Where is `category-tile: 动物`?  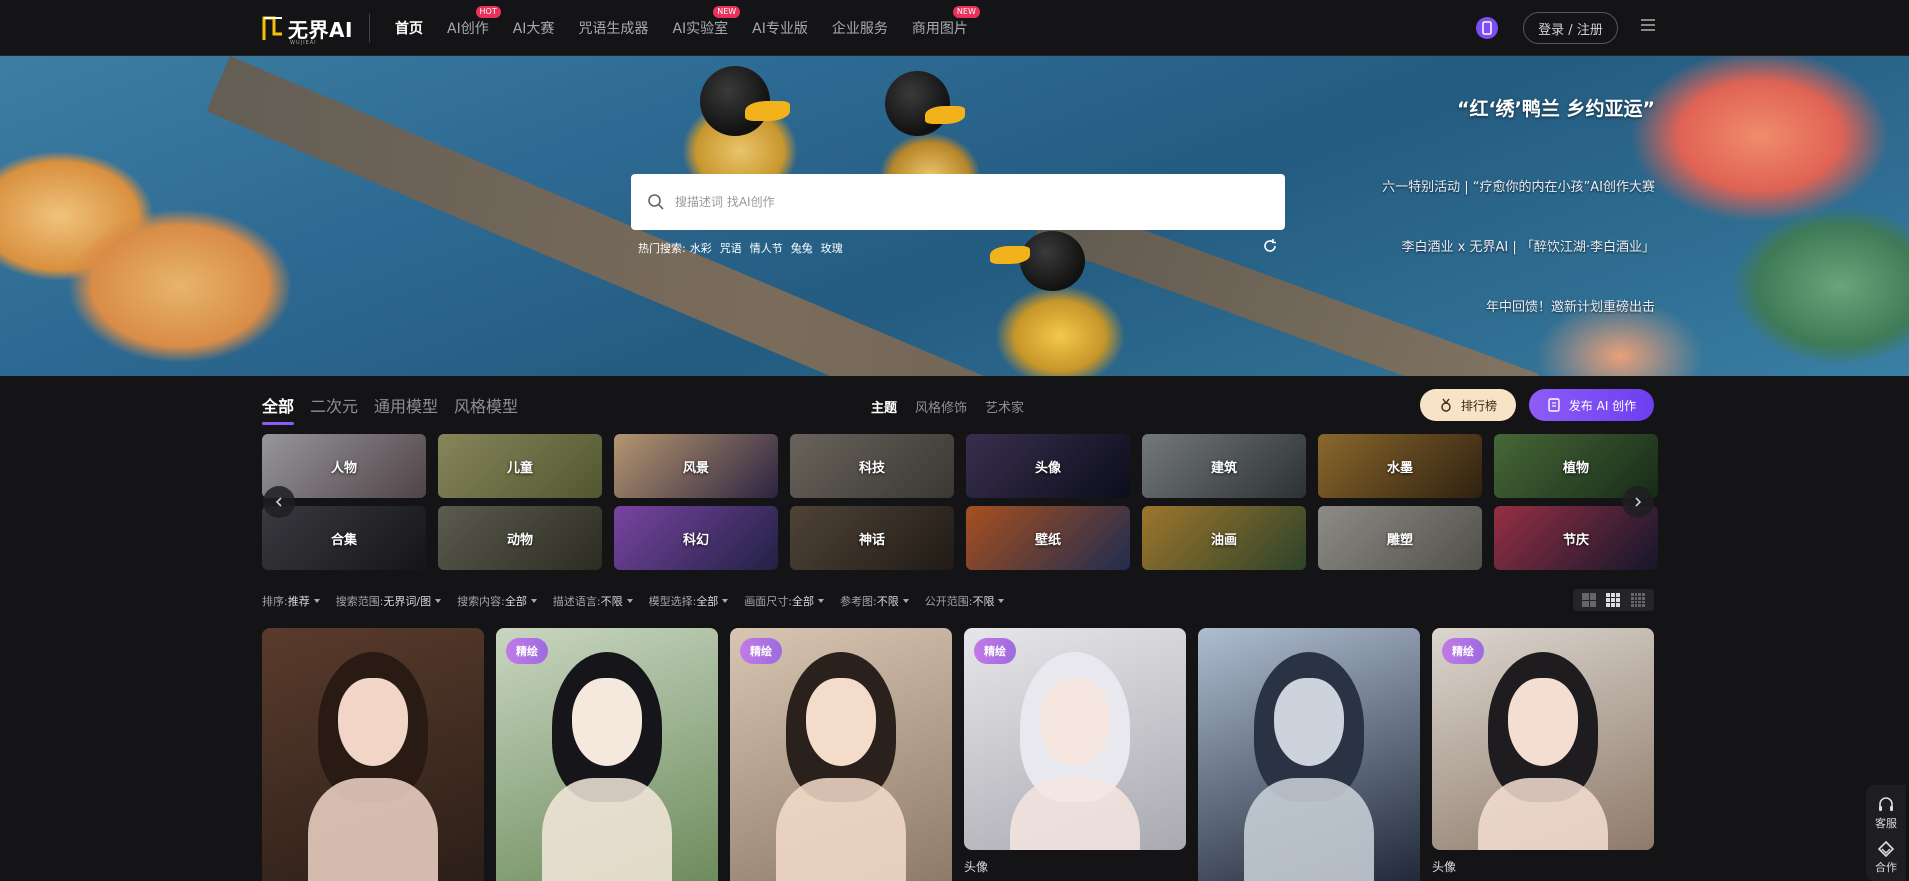
category-tile: 动物 is located at coordinates (520, 538).